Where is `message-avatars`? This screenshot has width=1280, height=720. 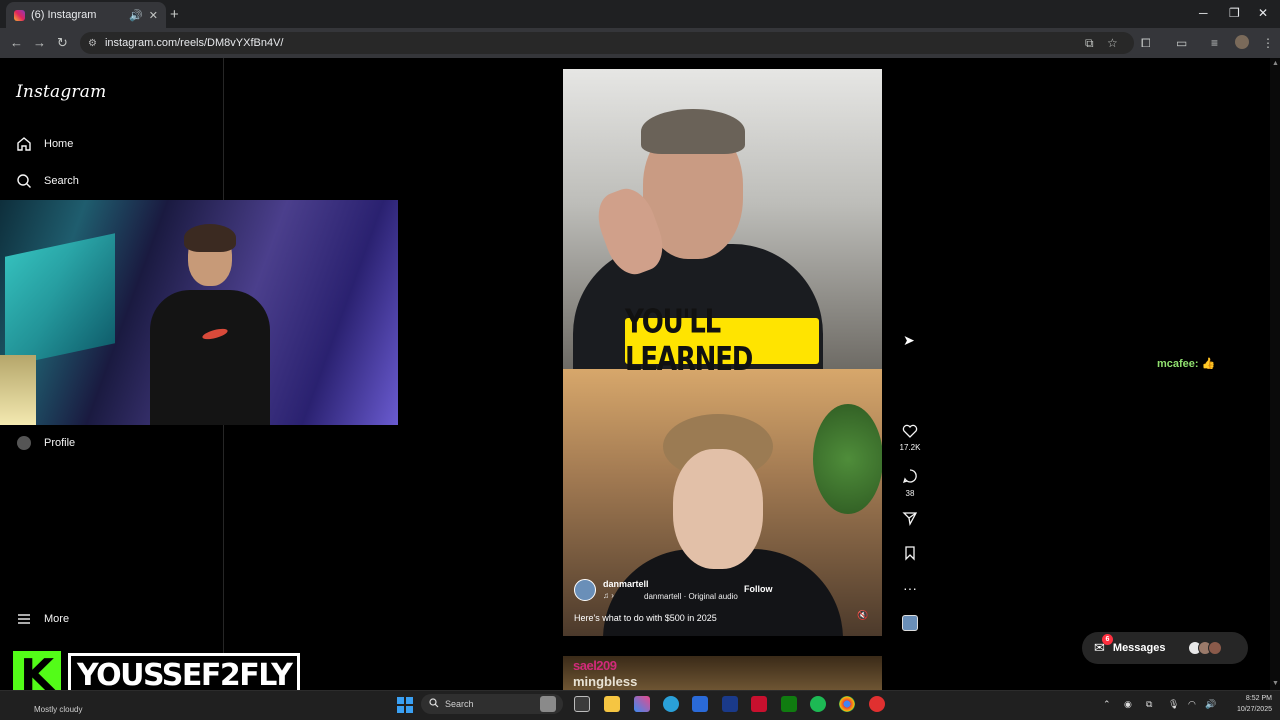
message-avatars is located at coordinates (1204, 648).